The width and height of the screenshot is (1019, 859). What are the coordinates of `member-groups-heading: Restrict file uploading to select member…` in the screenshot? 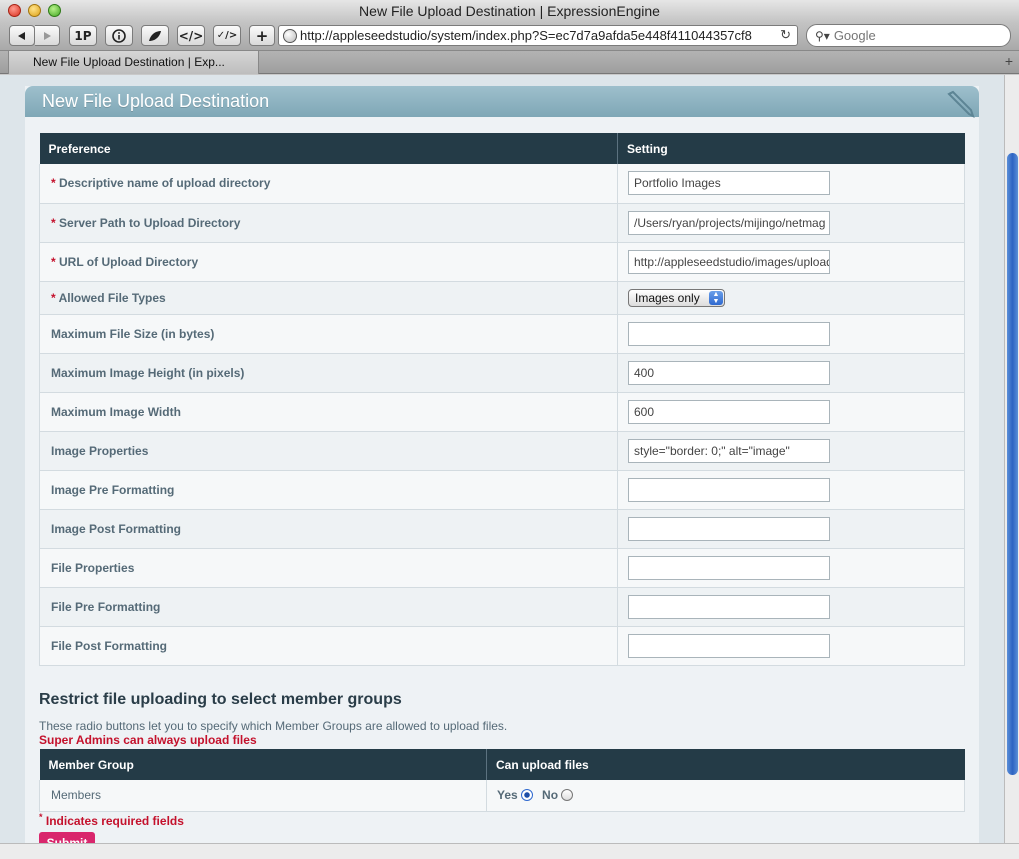 It's located at (220, 699).